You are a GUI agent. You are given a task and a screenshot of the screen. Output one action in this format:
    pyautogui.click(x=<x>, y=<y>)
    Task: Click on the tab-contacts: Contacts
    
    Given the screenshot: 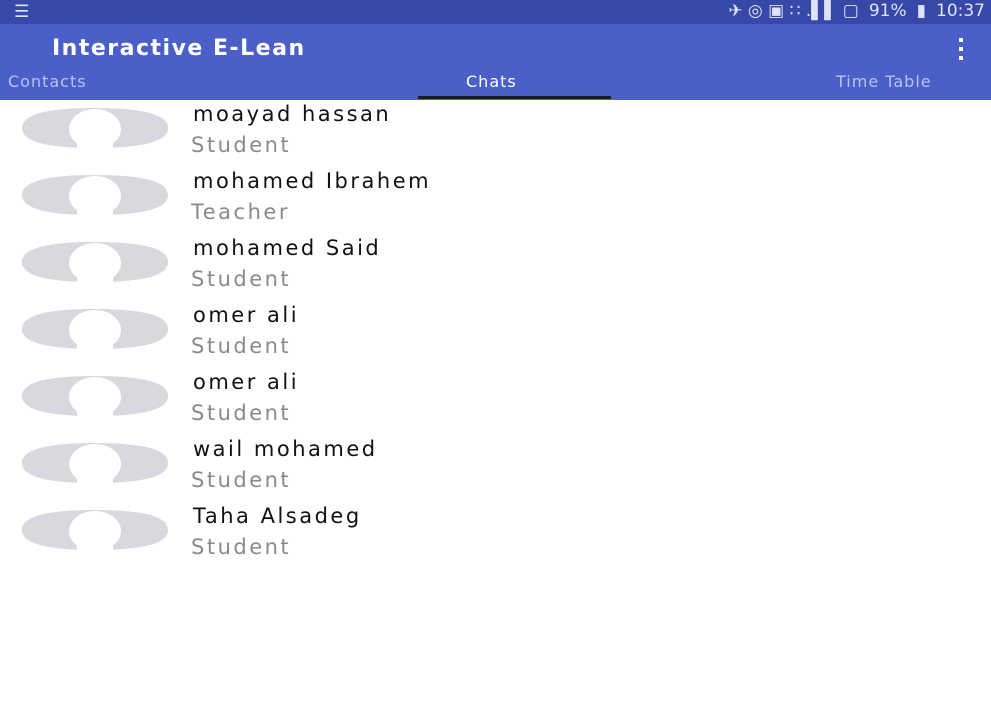 What is the action you would take?
    pyautogui.click(x=47, y=86)
    